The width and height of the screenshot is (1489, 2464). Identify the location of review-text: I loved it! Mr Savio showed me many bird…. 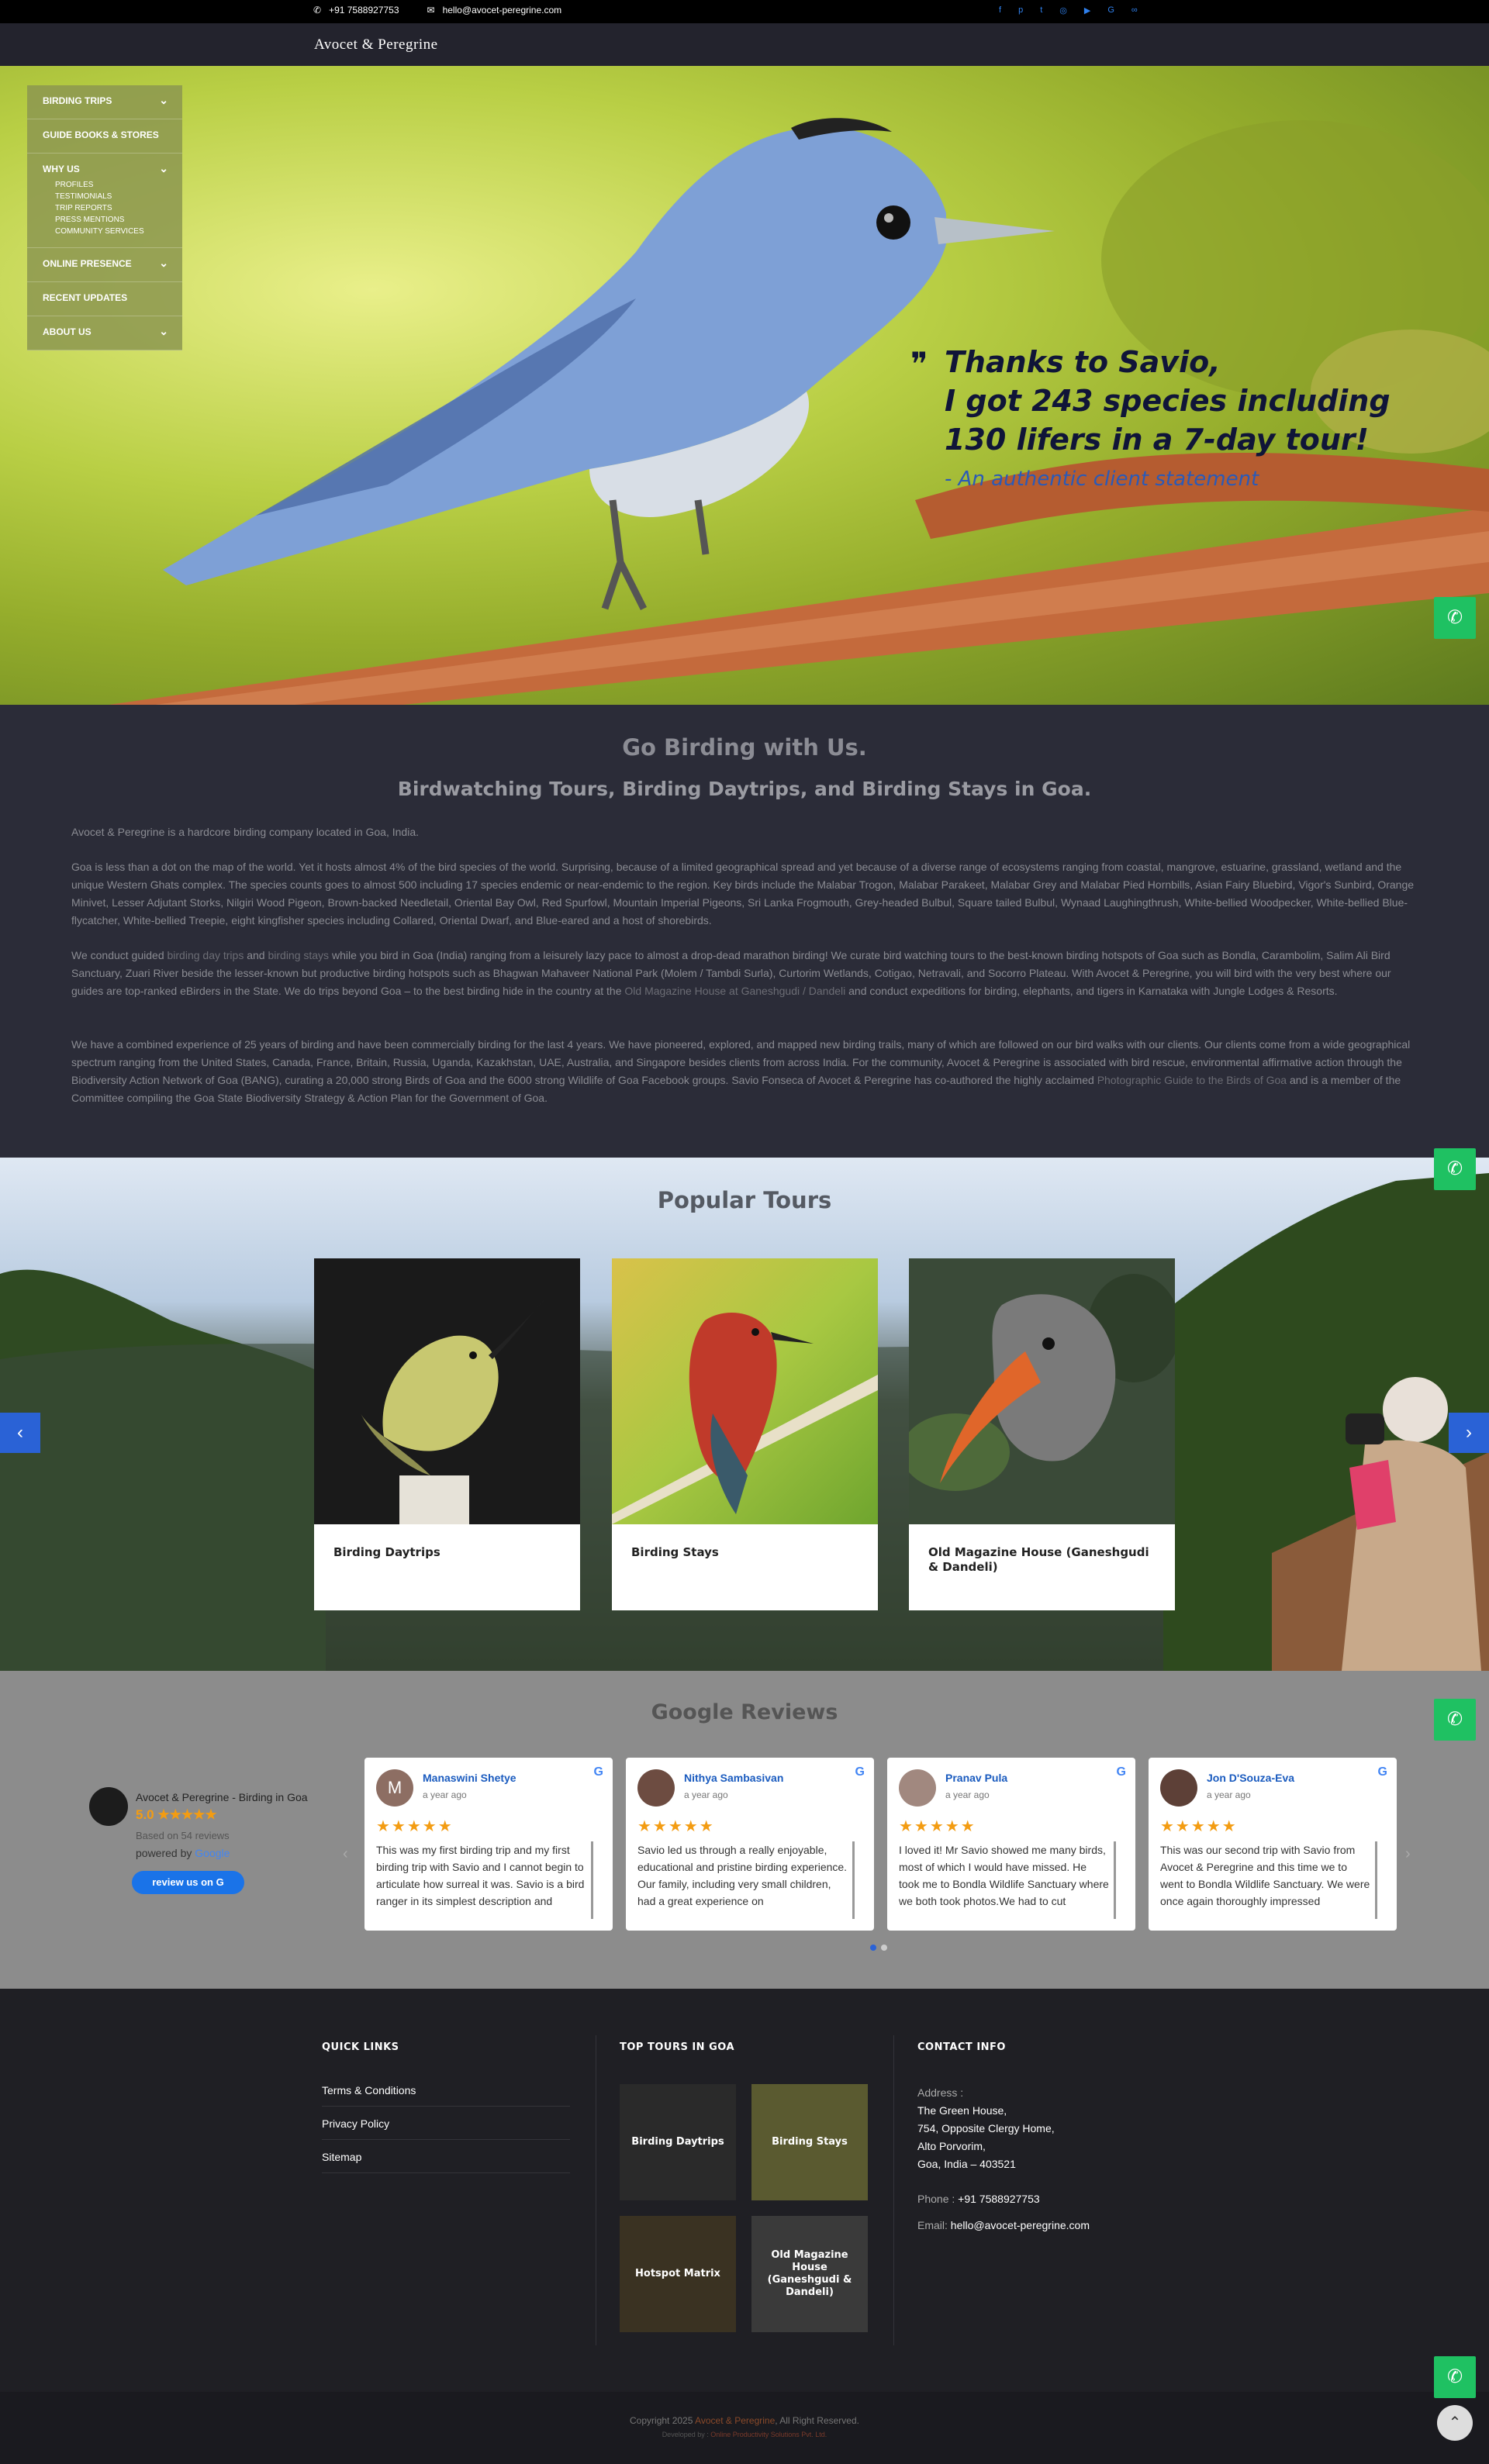
(1007, 1880).